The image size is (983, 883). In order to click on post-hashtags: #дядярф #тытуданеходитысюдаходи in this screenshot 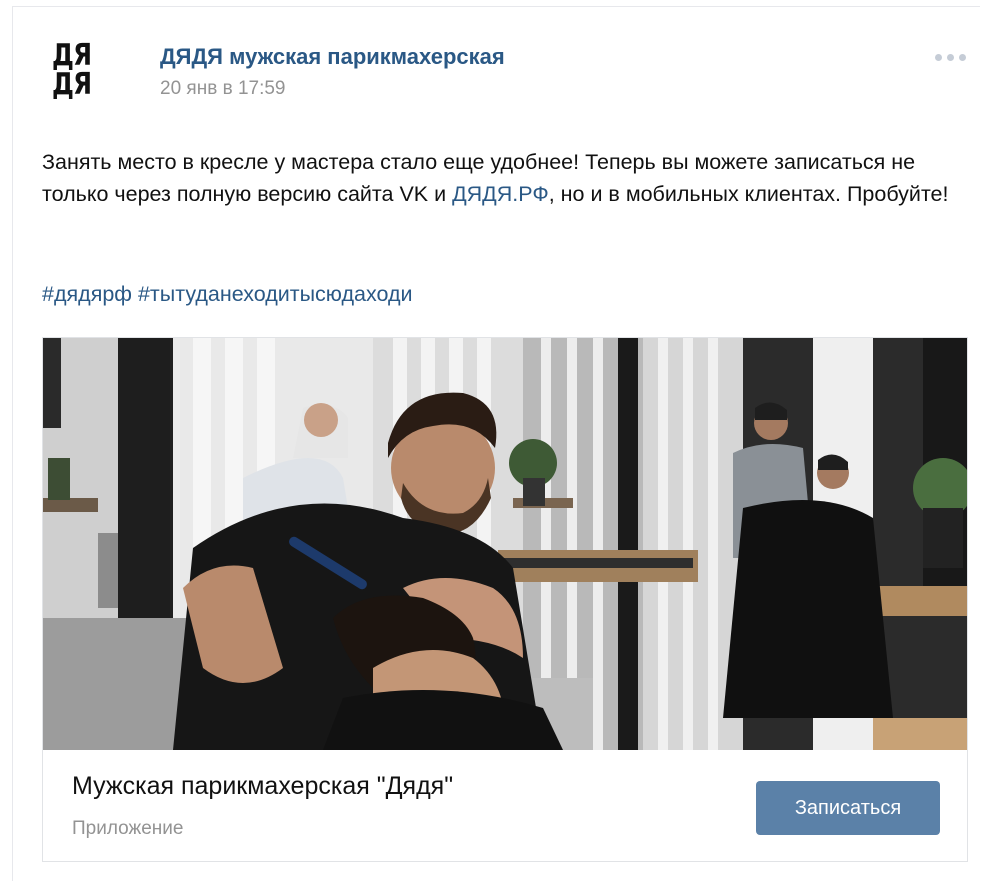, I will do `click(227, 294)`.